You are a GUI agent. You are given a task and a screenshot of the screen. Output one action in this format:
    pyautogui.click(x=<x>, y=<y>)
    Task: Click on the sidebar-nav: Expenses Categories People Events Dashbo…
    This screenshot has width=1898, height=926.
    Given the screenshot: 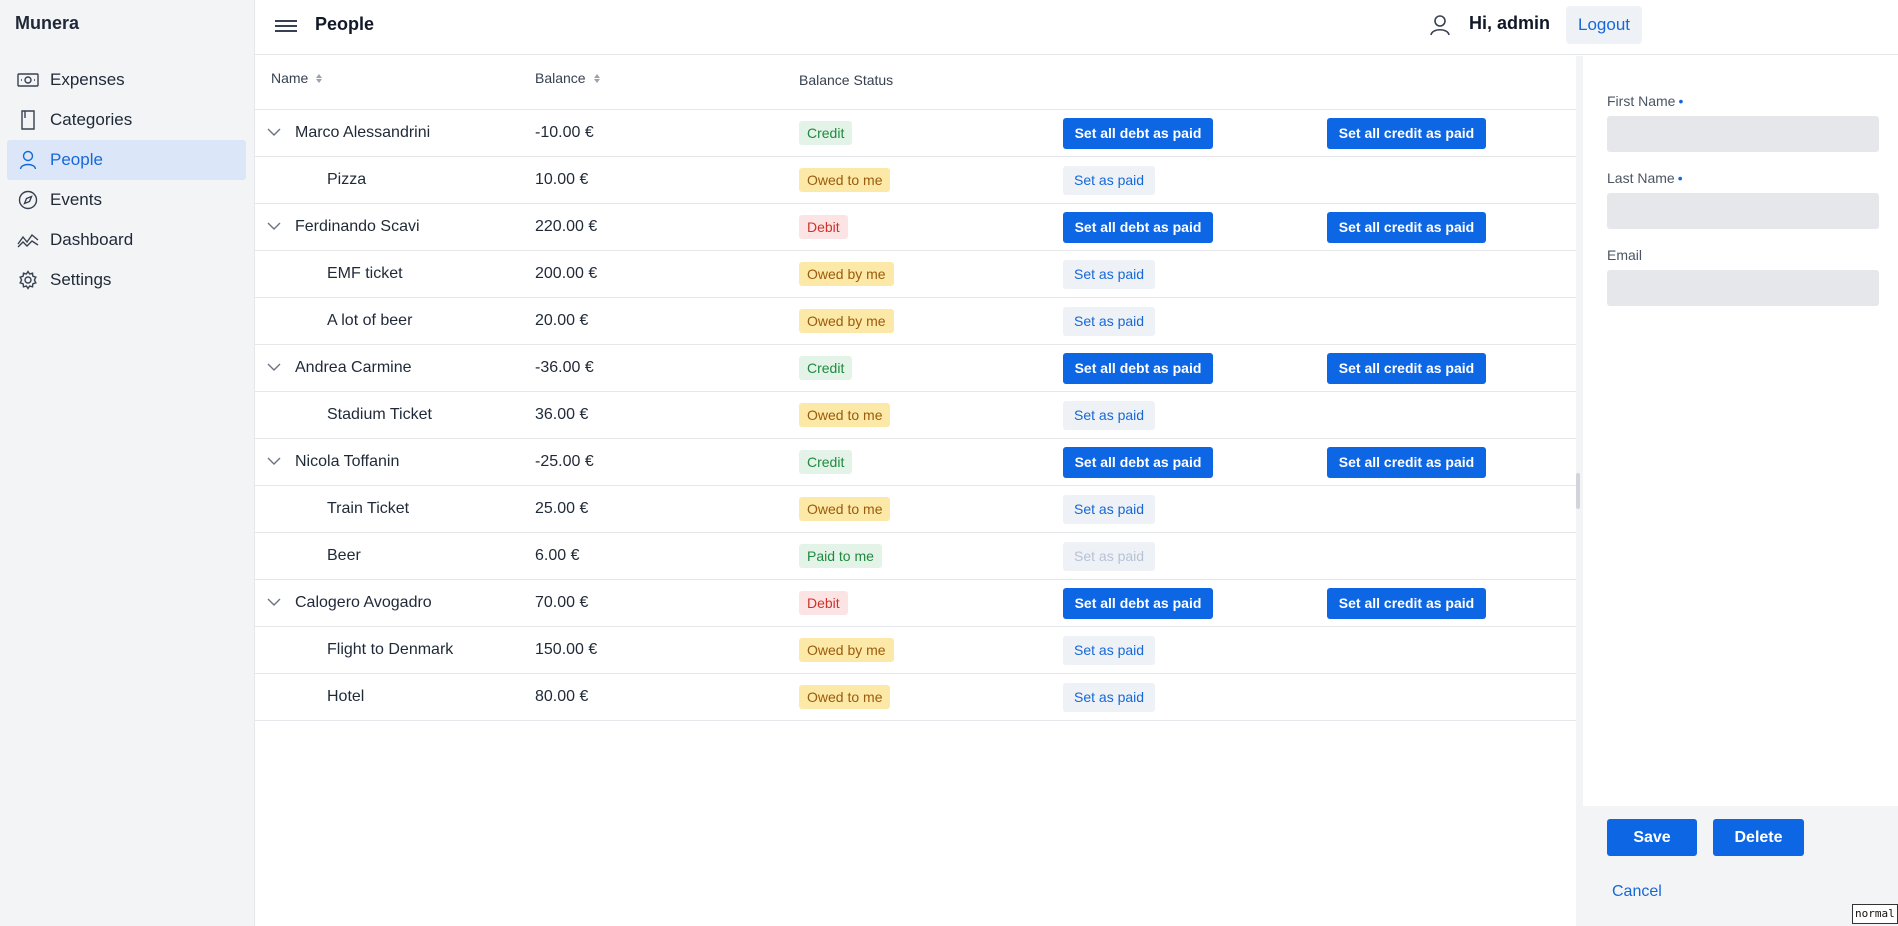 What is the action you would take?
    pyautogui.click(x=126, y=180)
    